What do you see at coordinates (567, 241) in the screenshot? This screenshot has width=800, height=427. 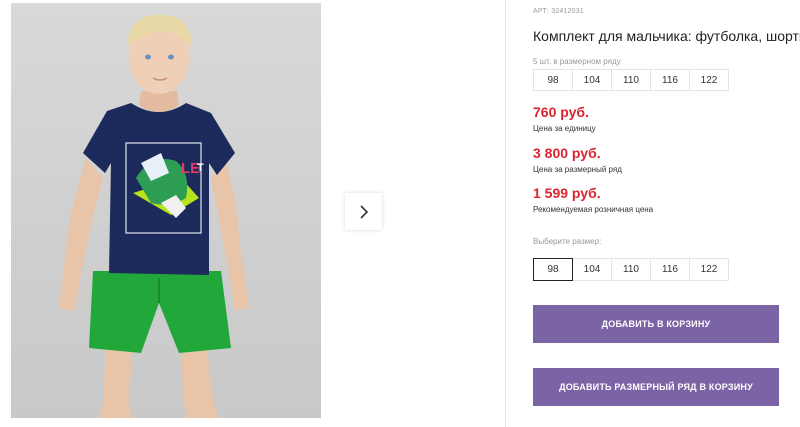 I see `choose-size-label: Выберите размер:` at bounding box center [567, 241].